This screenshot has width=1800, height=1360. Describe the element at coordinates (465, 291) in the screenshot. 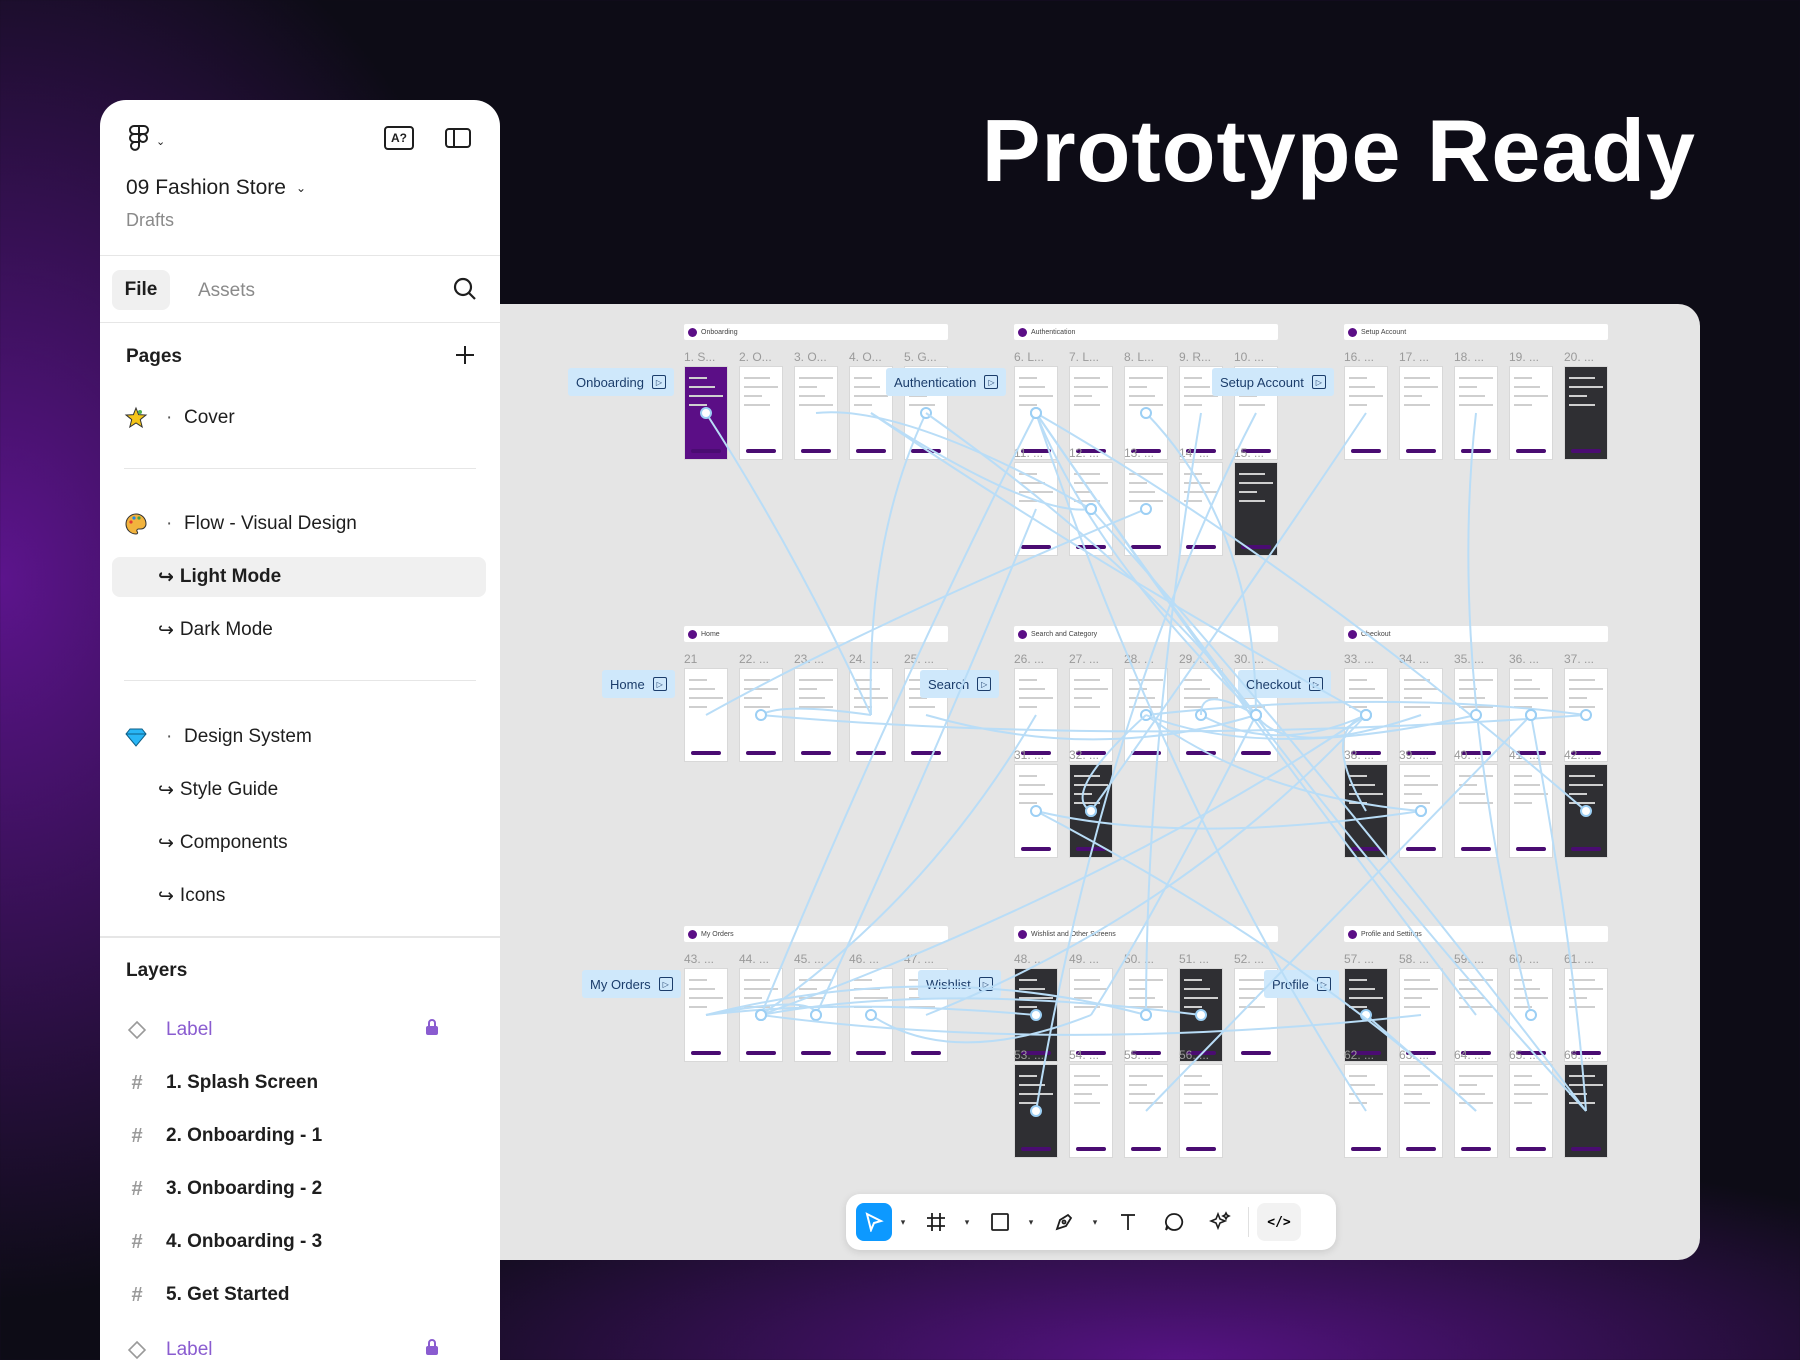

I see `search-button` at that location.